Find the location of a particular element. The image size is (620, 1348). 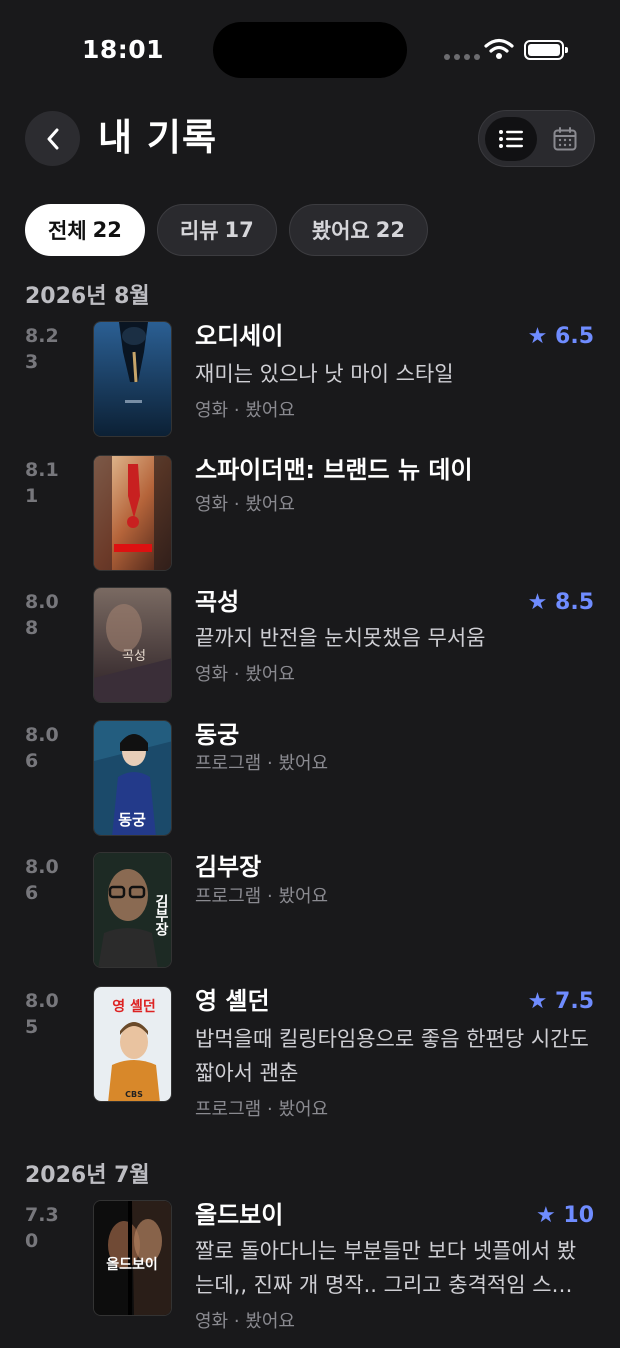

poster-text: 올드보이 is located at coordinates (132, 1264).